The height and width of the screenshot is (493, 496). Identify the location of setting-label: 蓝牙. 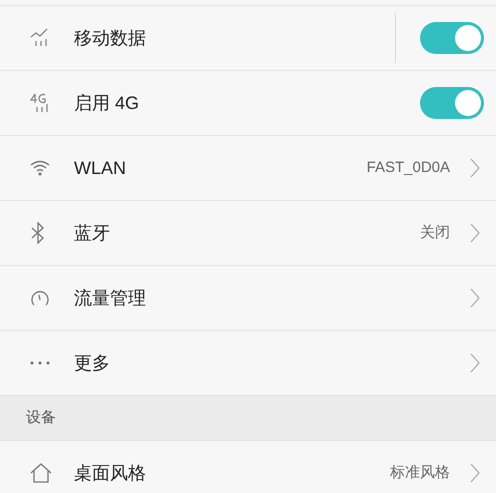
(92, 233).